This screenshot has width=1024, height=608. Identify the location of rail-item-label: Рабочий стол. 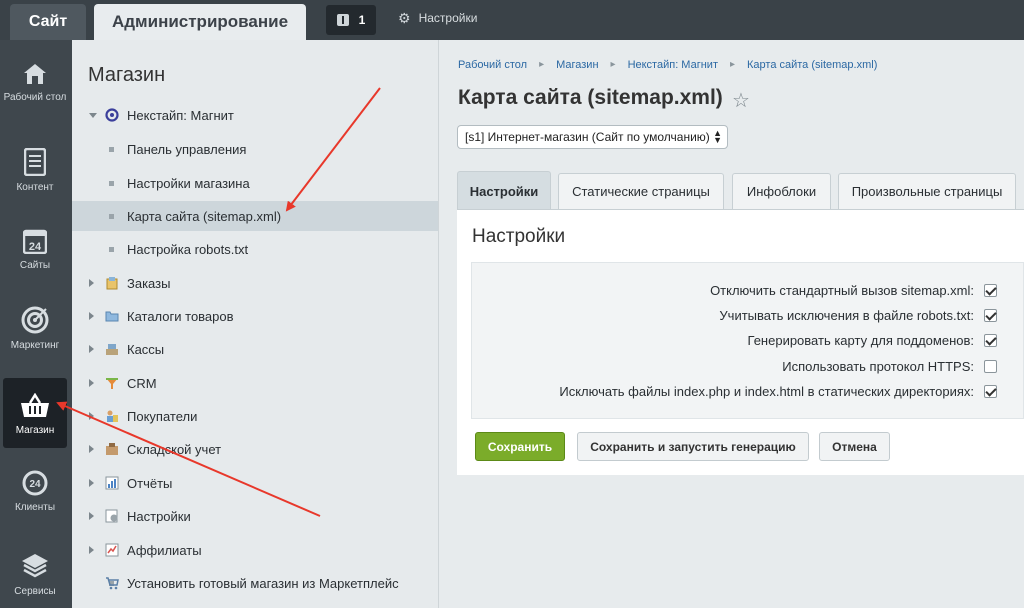
(35, 97).